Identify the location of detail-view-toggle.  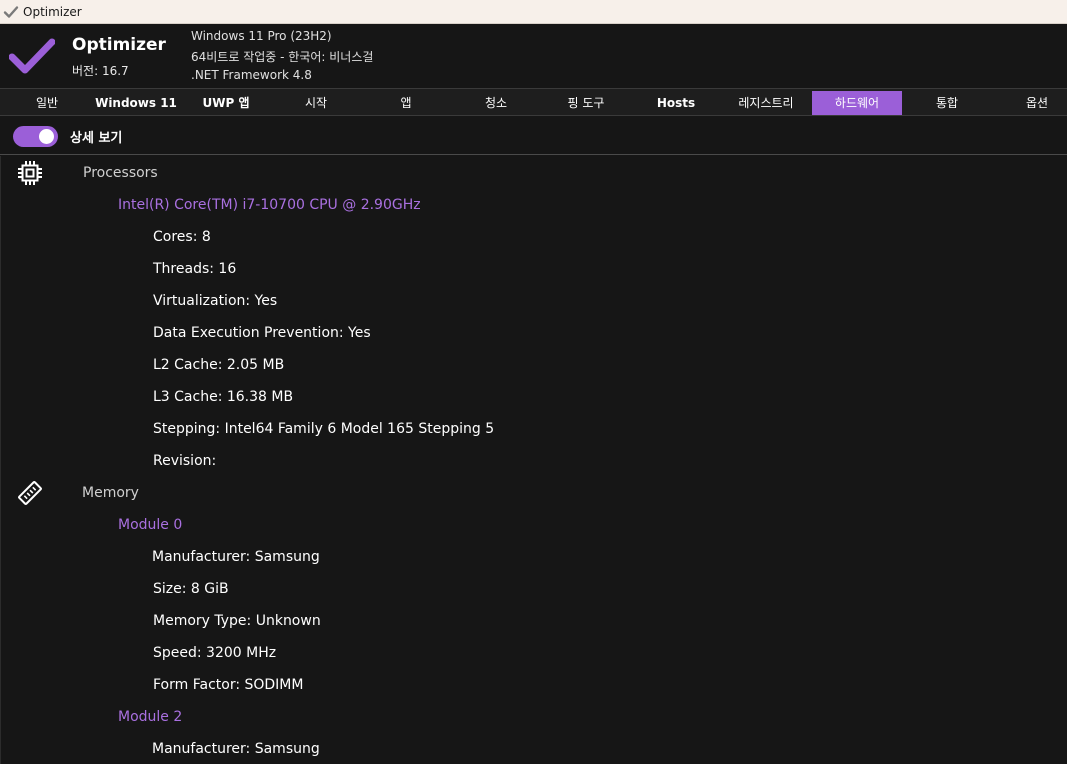
(35, 136).